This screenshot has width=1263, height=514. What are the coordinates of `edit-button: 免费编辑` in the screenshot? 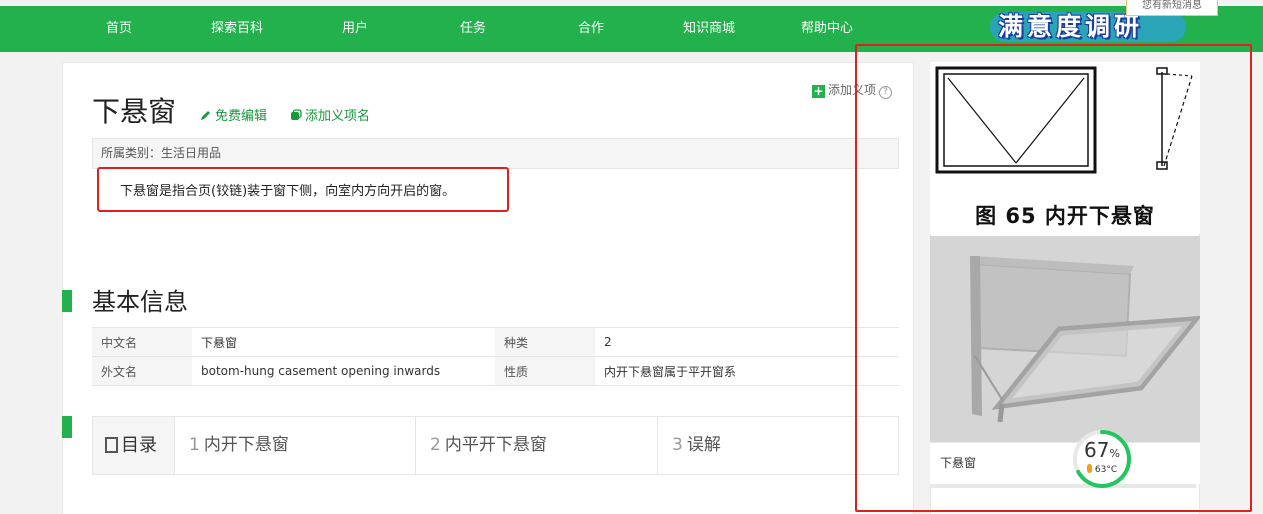 It's located at (233, 117).